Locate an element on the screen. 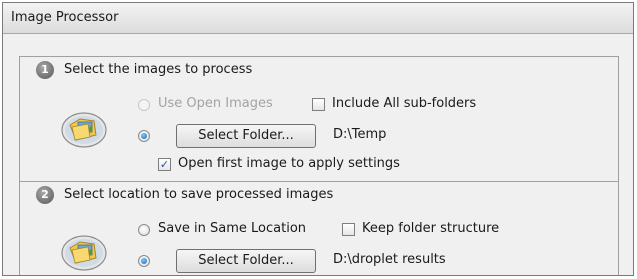  section-title: Select location to save processed images is located at coordinates (199, 194).